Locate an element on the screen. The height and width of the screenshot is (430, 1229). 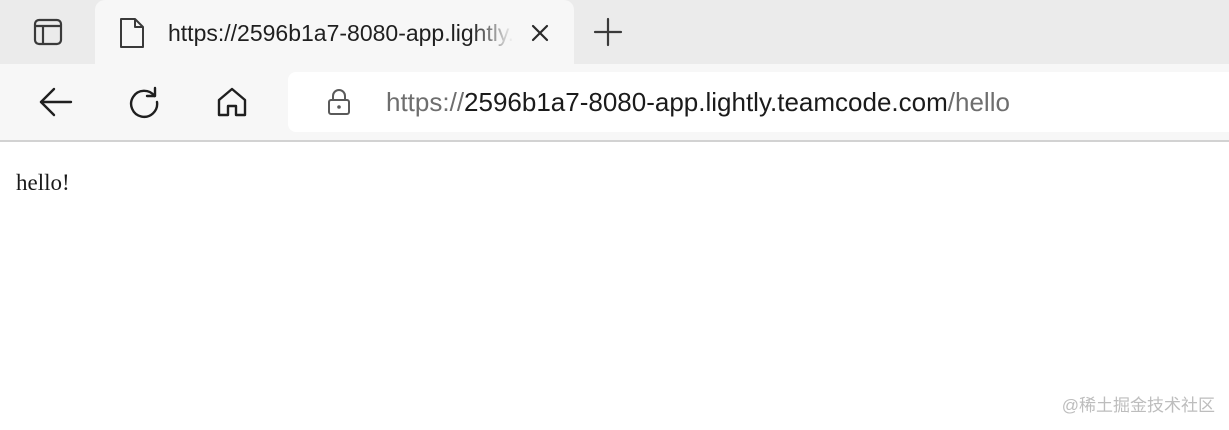
refresh-icon is located at coordinates (144, 102).